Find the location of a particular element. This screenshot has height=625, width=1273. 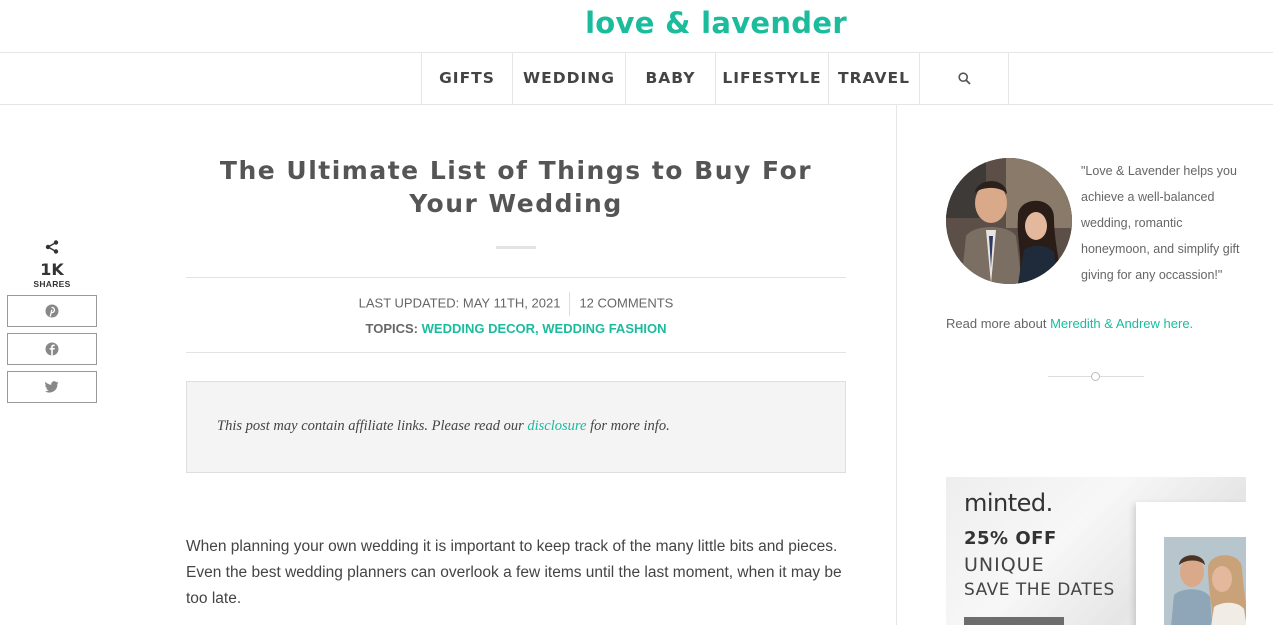

site-logo-text: love & lavender is located at coordinates (716, 23).